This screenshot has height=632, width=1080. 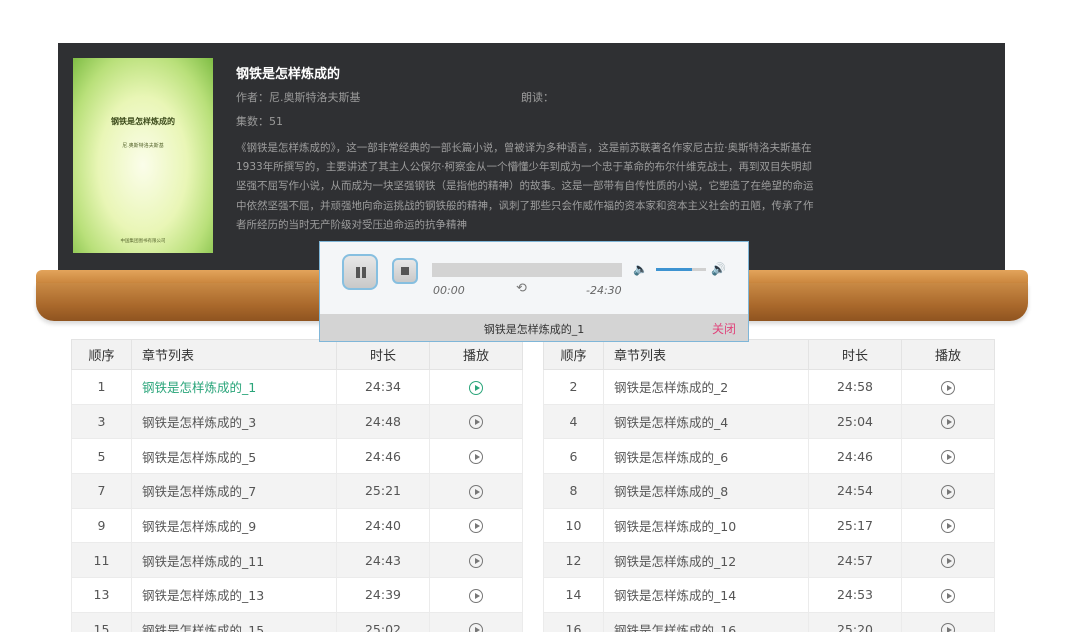 I want to click on chapter-name-link: 钢铁是怎样炼成的_8, so click(x=706, y=491).